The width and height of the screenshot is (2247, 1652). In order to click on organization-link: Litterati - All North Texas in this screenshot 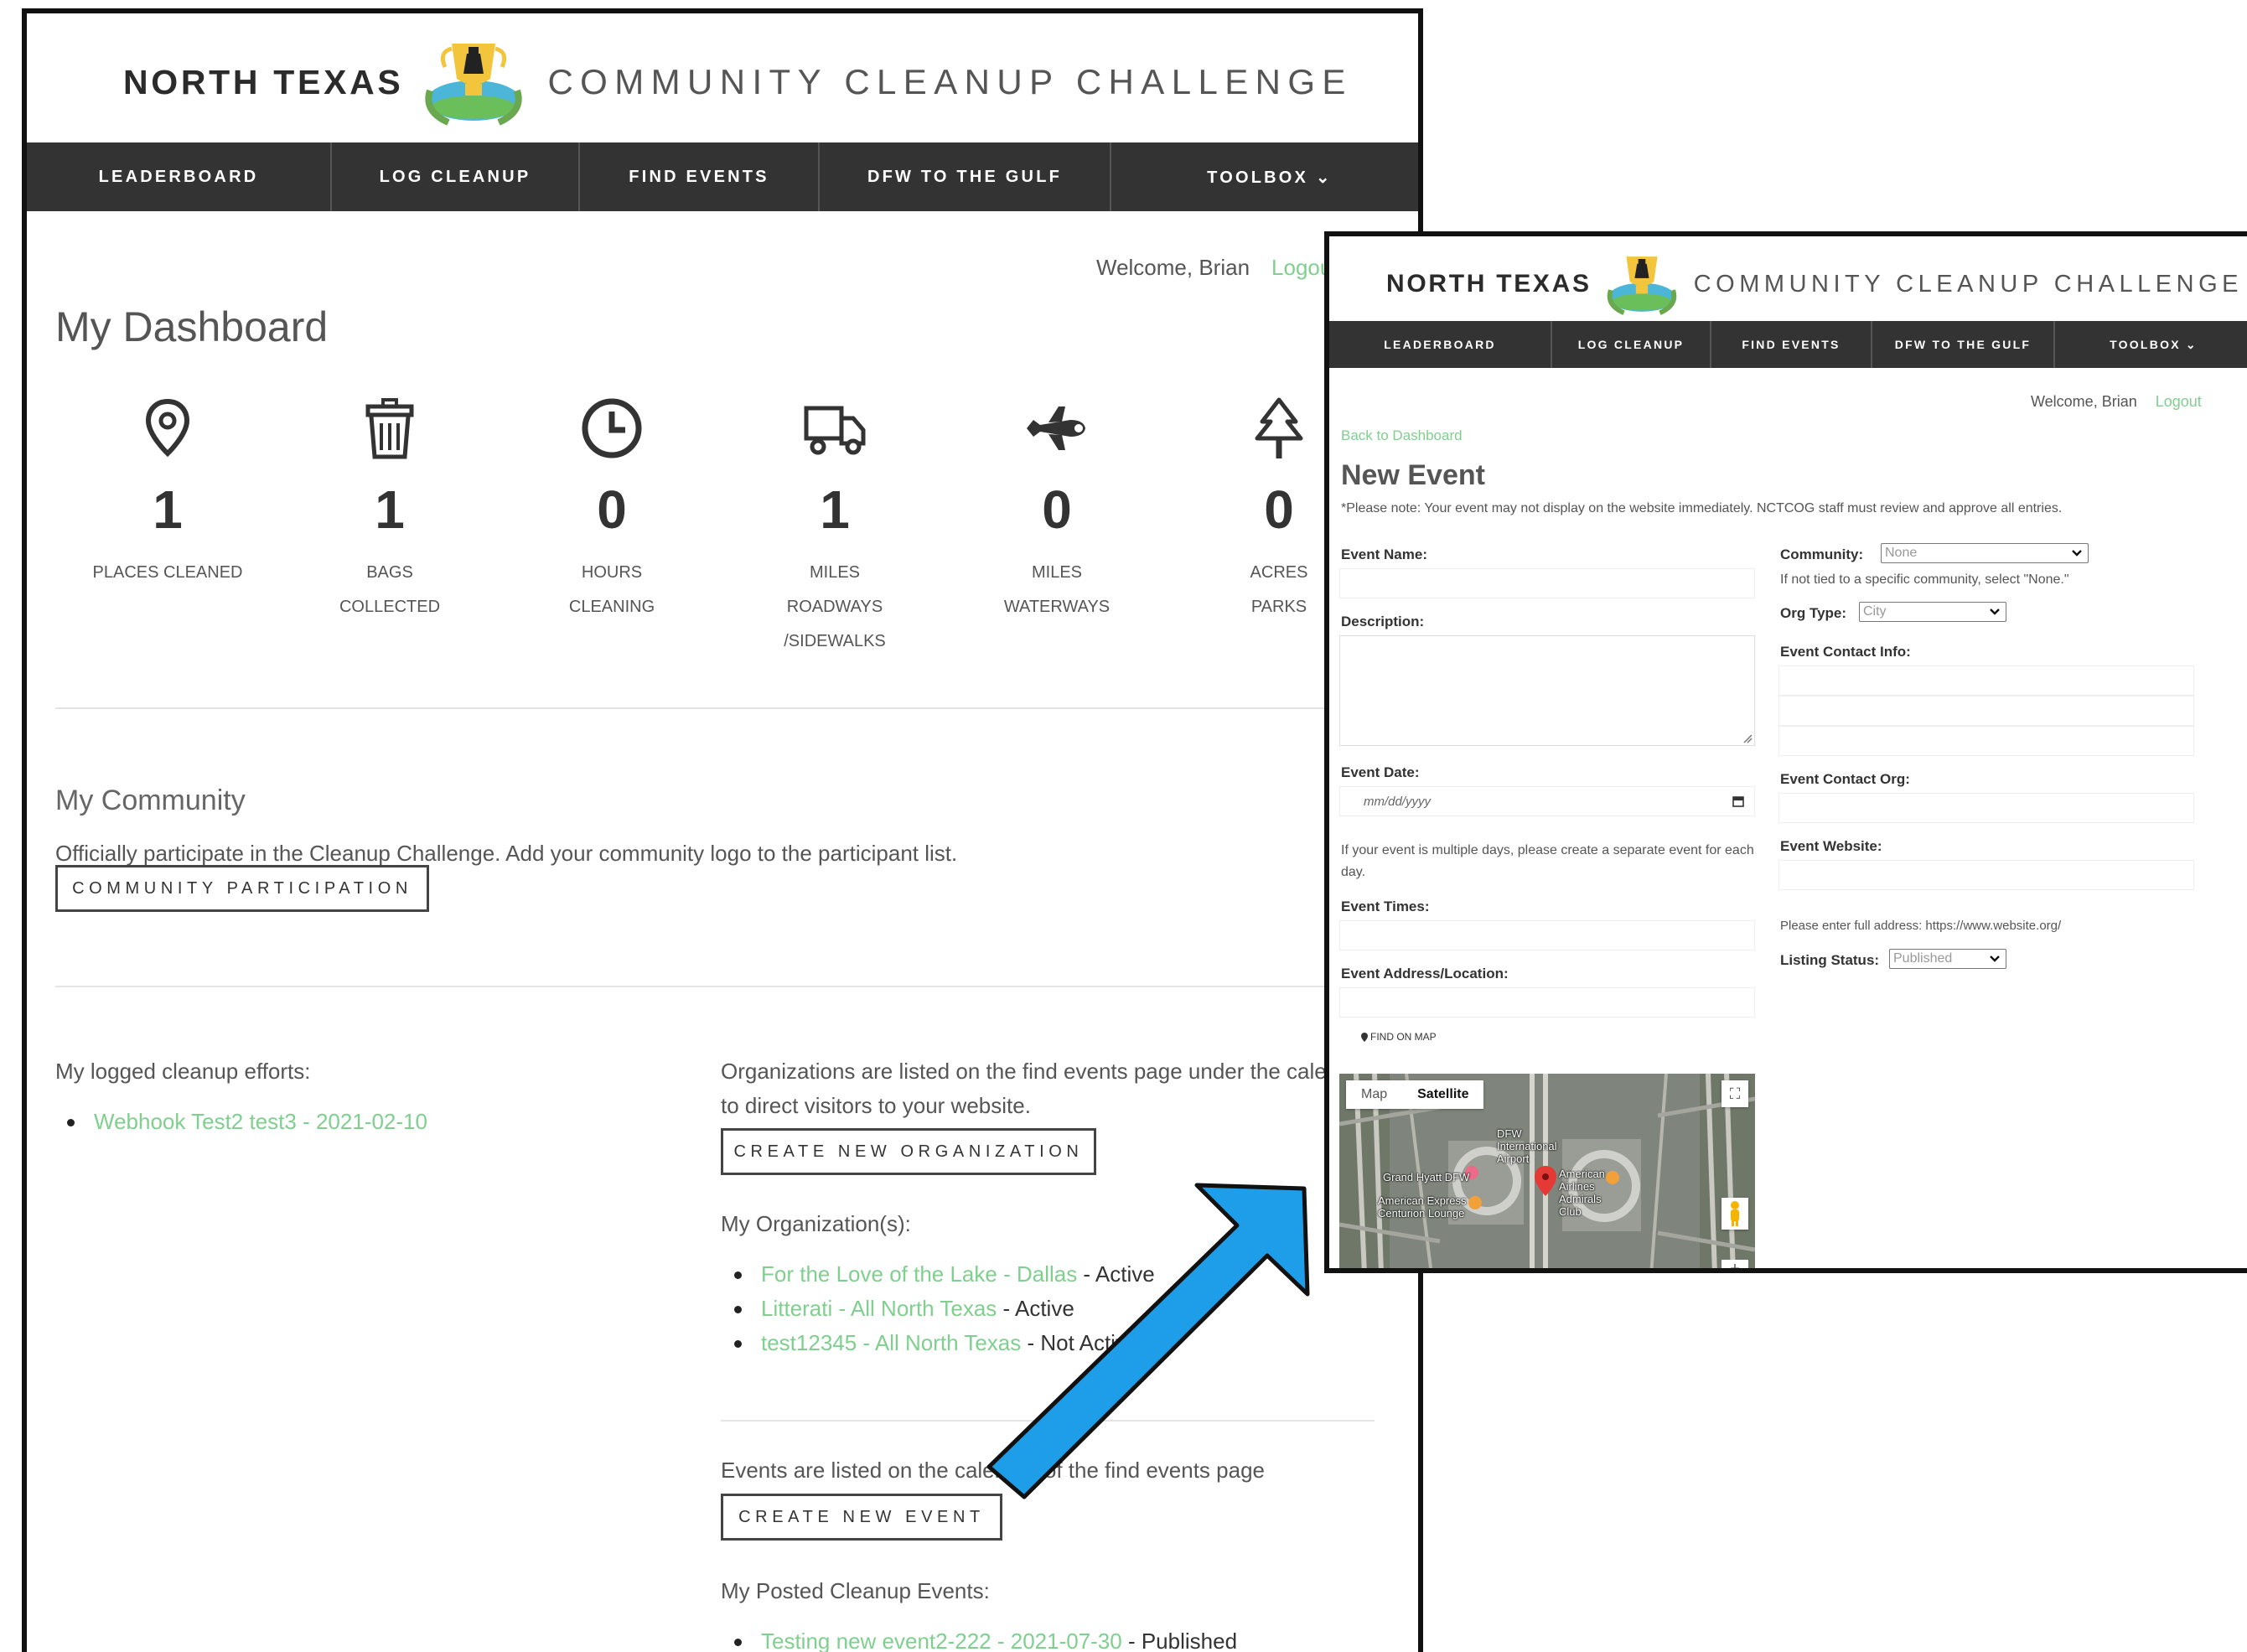, I will do `click(879, 1308)`.